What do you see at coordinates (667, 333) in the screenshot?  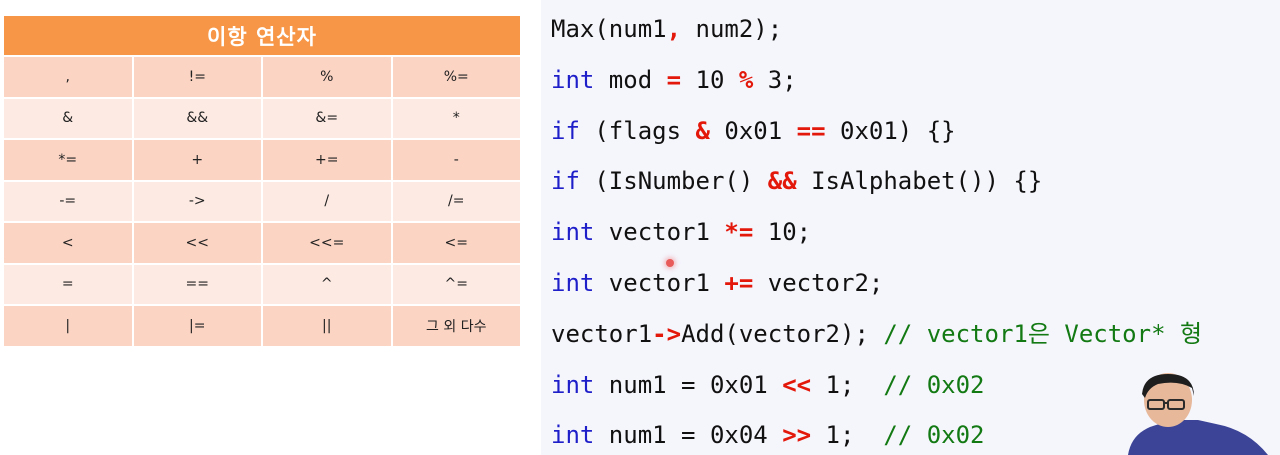 I see `code-operator: ->` at bounding box center [667, 333].